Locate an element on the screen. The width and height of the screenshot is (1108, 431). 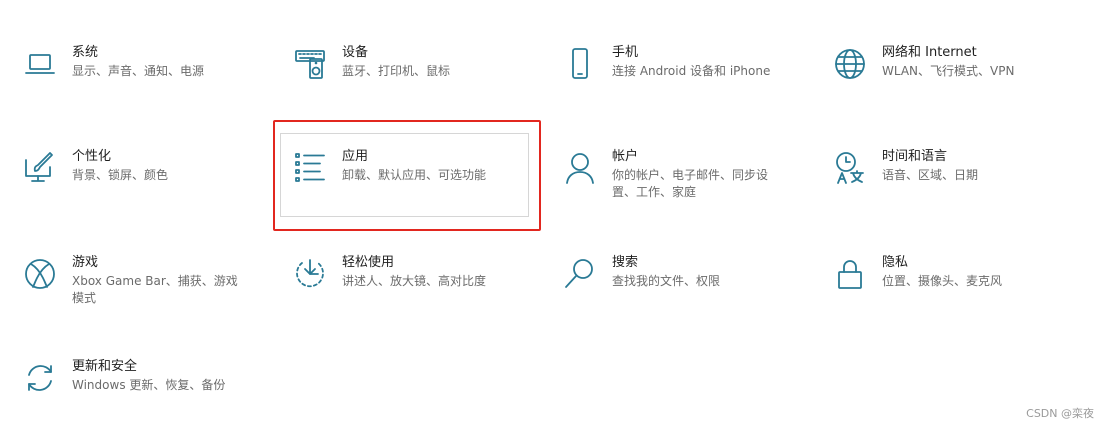
tile-title: 游戏 is located at coordinates (85, 262).